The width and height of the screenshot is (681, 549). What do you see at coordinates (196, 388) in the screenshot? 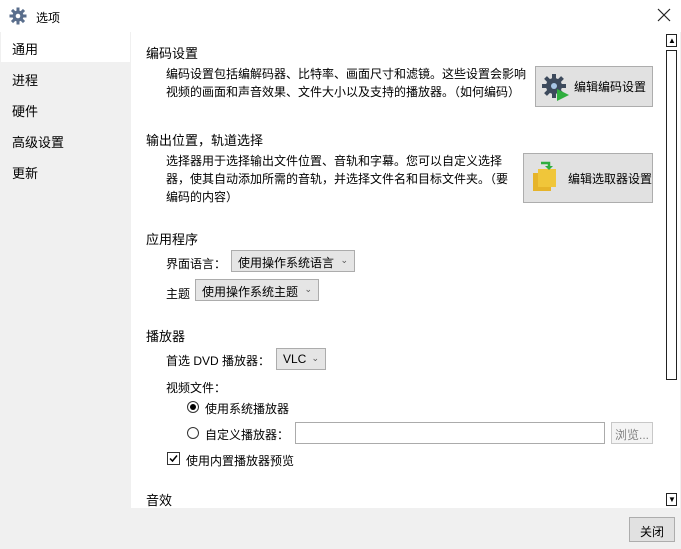
I see `video-files-label: 视频文件：` at bounding box center [196, 388].